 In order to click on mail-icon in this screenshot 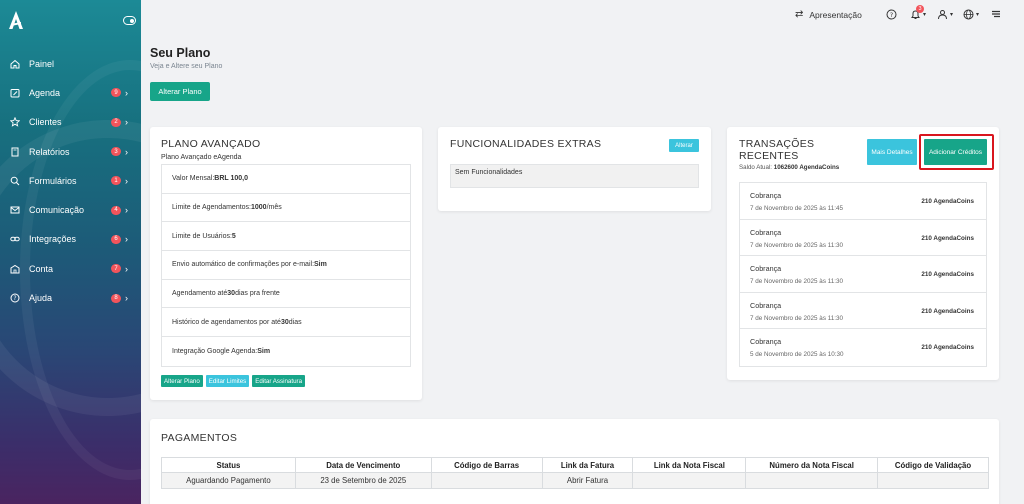, I will do `click(15, 210)`.